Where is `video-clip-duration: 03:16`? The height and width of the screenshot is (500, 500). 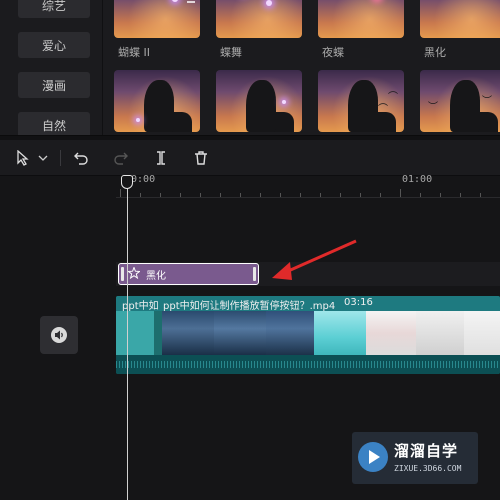
video-clip-duration: 03:16 is located at coordinates (358, 302).